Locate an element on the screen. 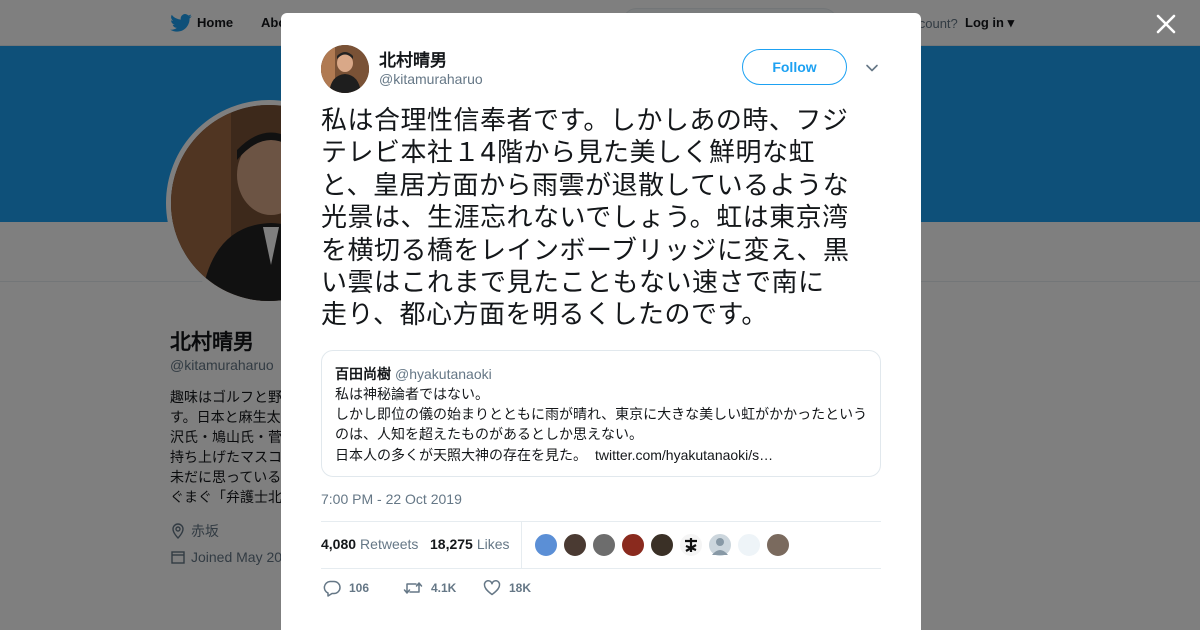 The image size is (1200, 630). author-handle: @kitamuraharuo is located at coordinates (431, 79).